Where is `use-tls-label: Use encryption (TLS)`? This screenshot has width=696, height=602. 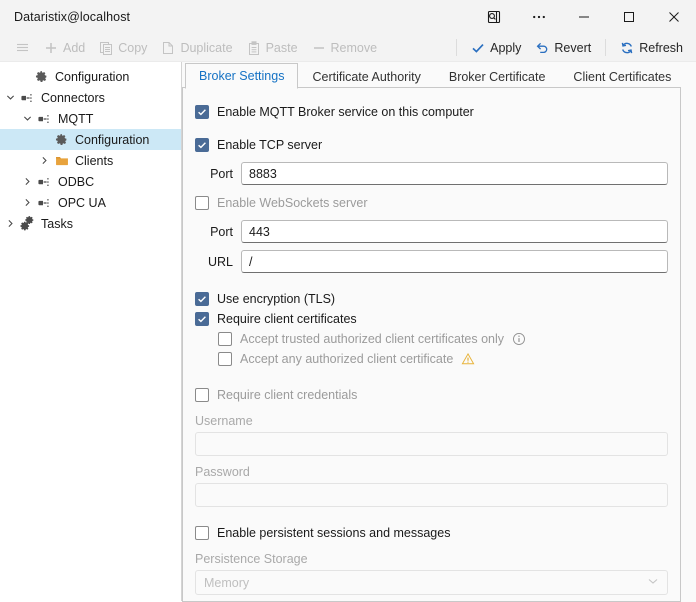 use-tls-label: Use encryption (TLS) is located at coordinates (276, 299).